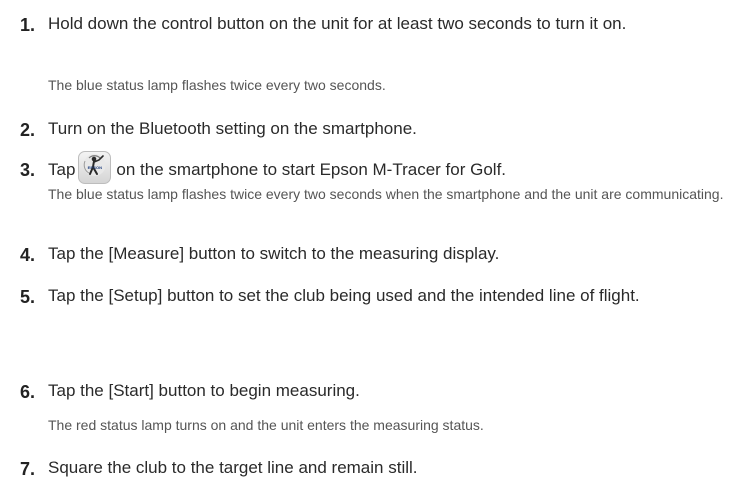  Describe the element at coordinates (28, 255) in the screenshot. I see `step-number: 4.` at that location.